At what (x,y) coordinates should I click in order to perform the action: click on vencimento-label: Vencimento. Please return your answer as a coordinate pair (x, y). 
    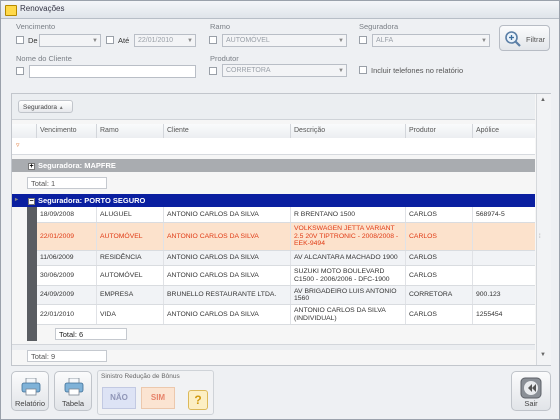
    Looking at the image, I should click on (36, 26).